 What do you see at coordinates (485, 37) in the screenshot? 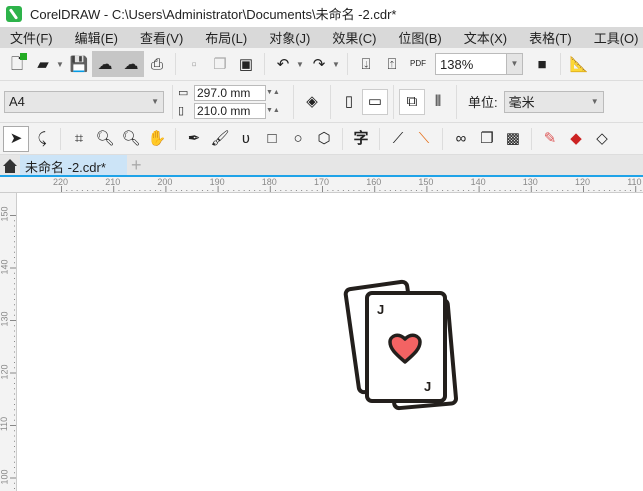
I see `menu-item: 文本(X)` at bounding box center [485, 37].